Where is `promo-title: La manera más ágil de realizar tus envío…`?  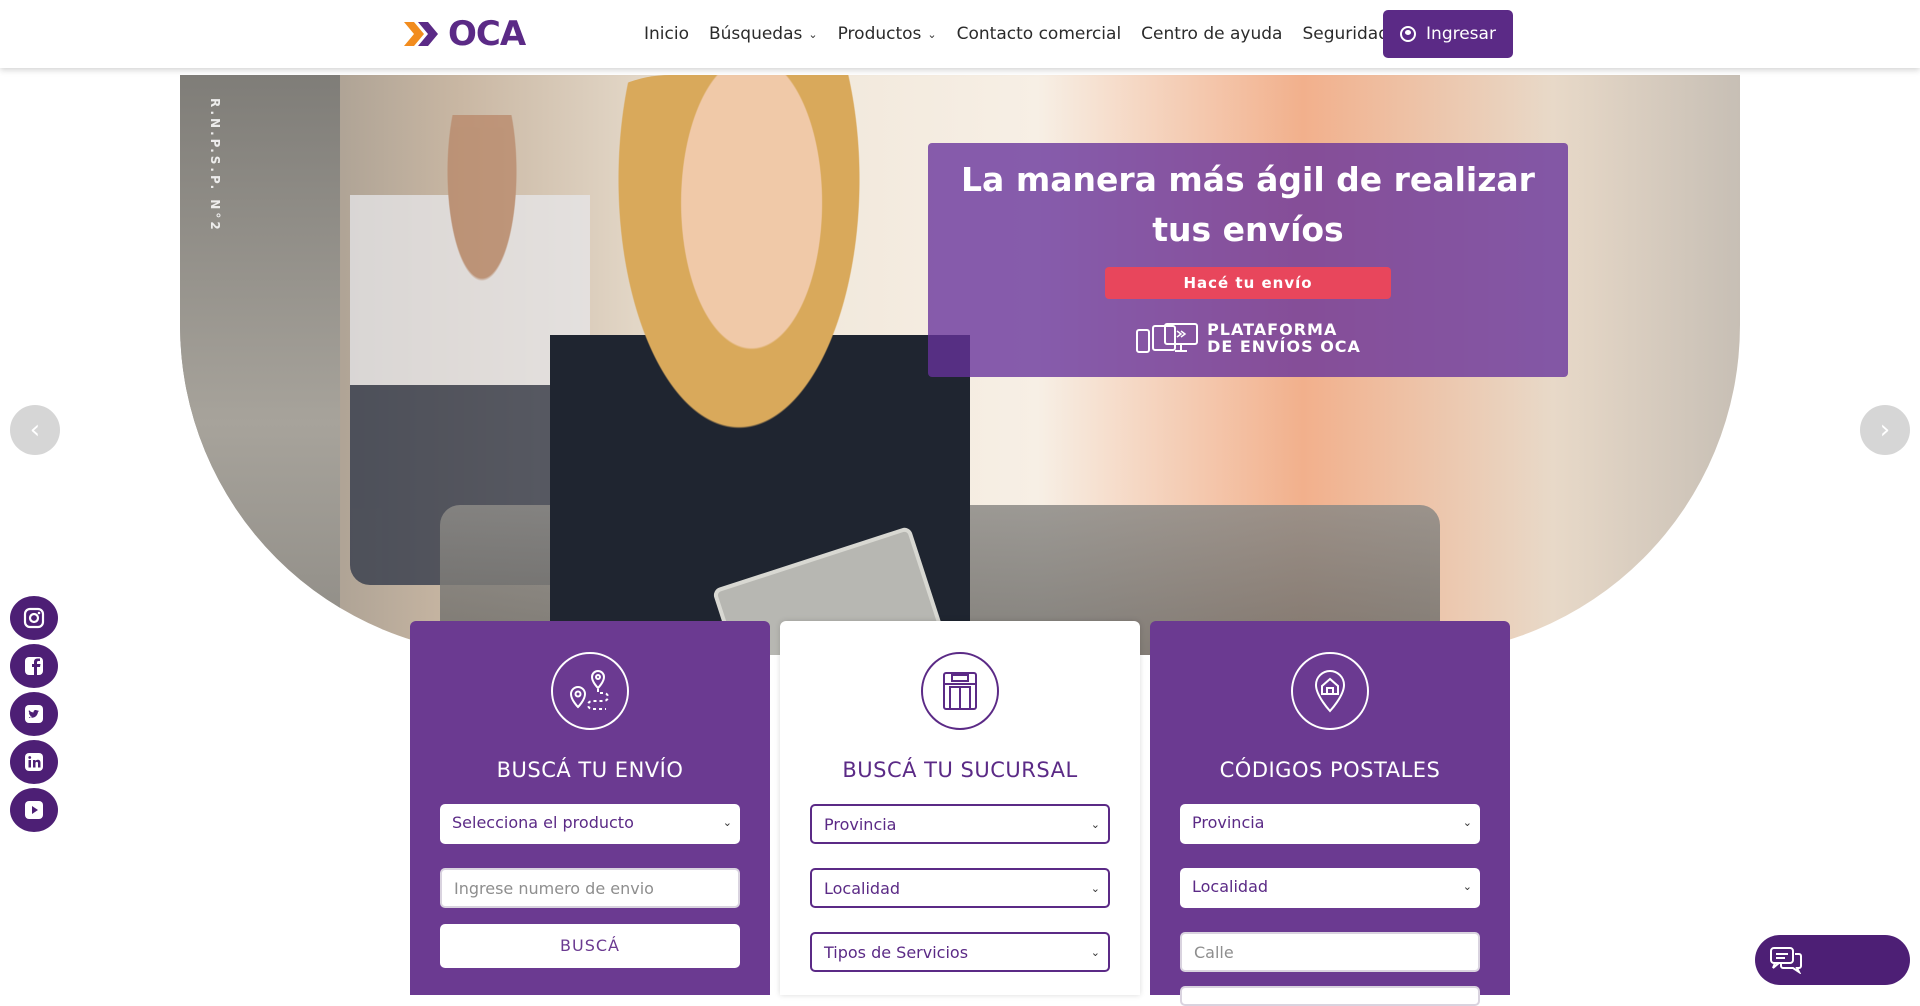
promo-title: La manera más ágil de realizar tus envío… is located at coordinates (1248, 204).